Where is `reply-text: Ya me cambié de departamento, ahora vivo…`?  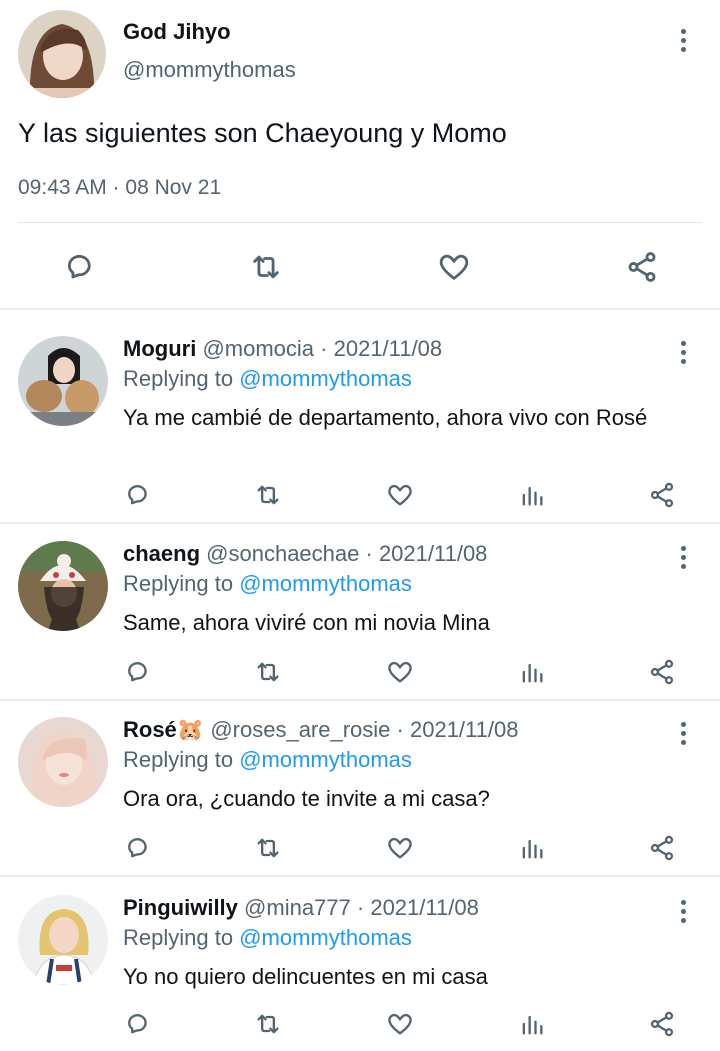
reply-text: Ya me cambié de departamento, ahora vivo… is located at coordinates (385, 417).